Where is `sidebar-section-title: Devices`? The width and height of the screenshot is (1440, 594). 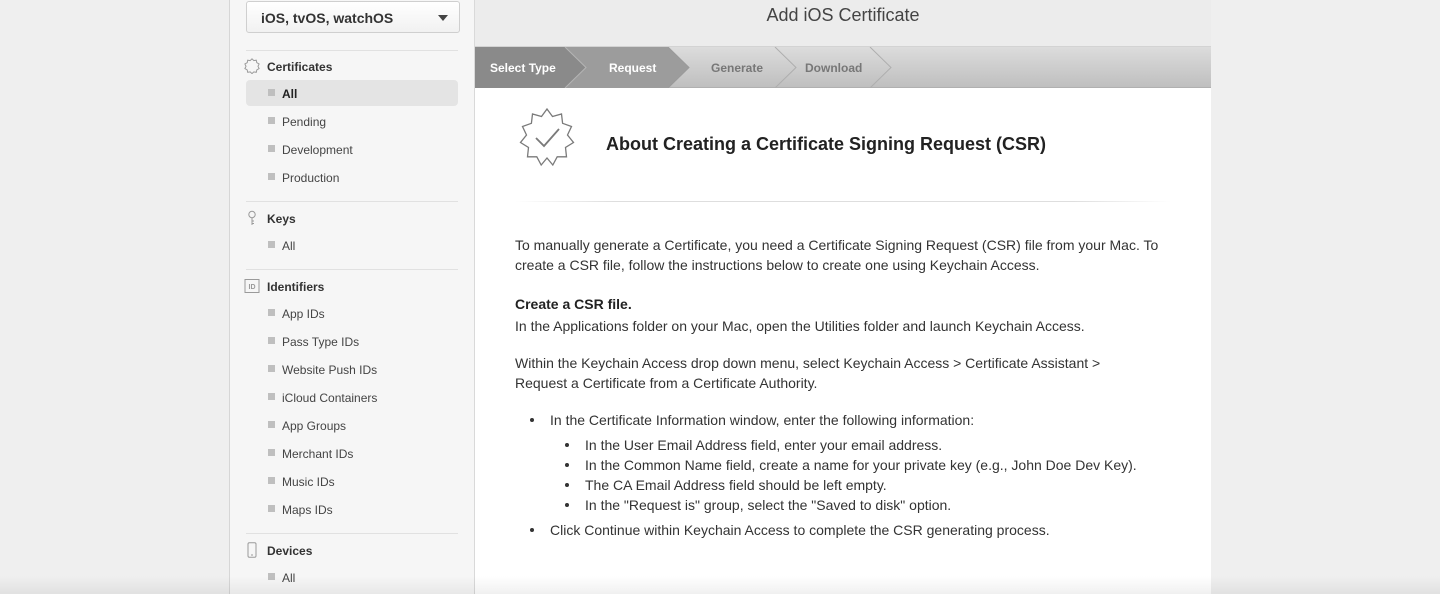
sidebar-section-title: Devices is located at coordinates (290, 551).